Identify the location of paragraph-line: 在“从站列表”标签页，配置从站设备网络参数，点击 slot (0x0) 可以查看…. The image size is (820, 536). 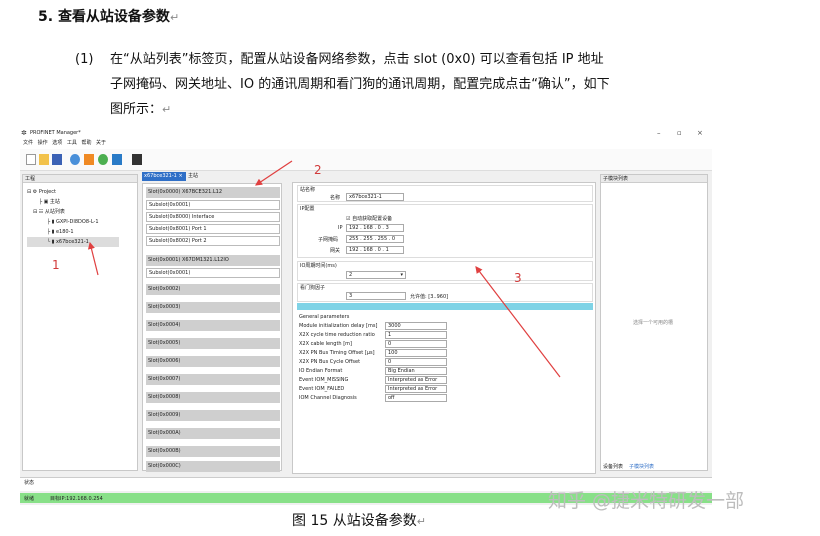
(357, 59).